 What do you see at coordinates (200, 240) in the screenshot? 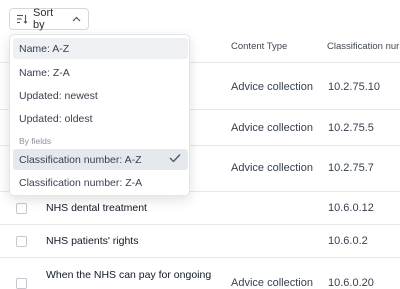
I see `table-row: NHS patients' rights 10.6.0.2` at bounding box center [200, 240].